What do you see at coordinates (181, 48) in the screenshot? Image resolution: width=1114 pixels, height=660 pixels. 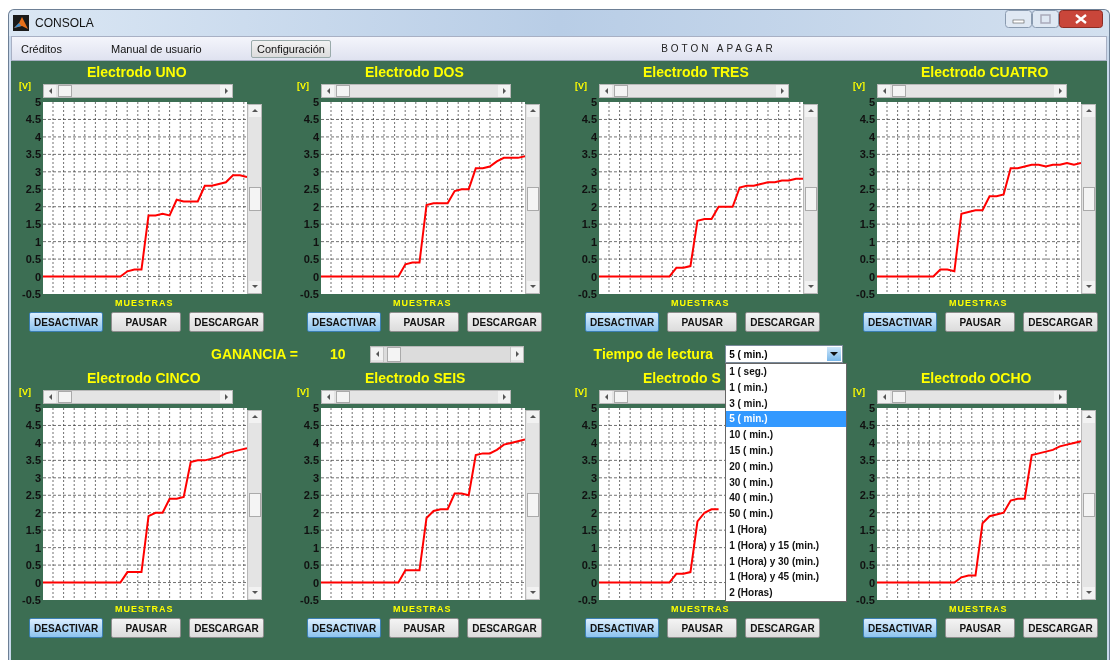 I see `menu-item: Manual de usuario` at bounding box center [181, 48].